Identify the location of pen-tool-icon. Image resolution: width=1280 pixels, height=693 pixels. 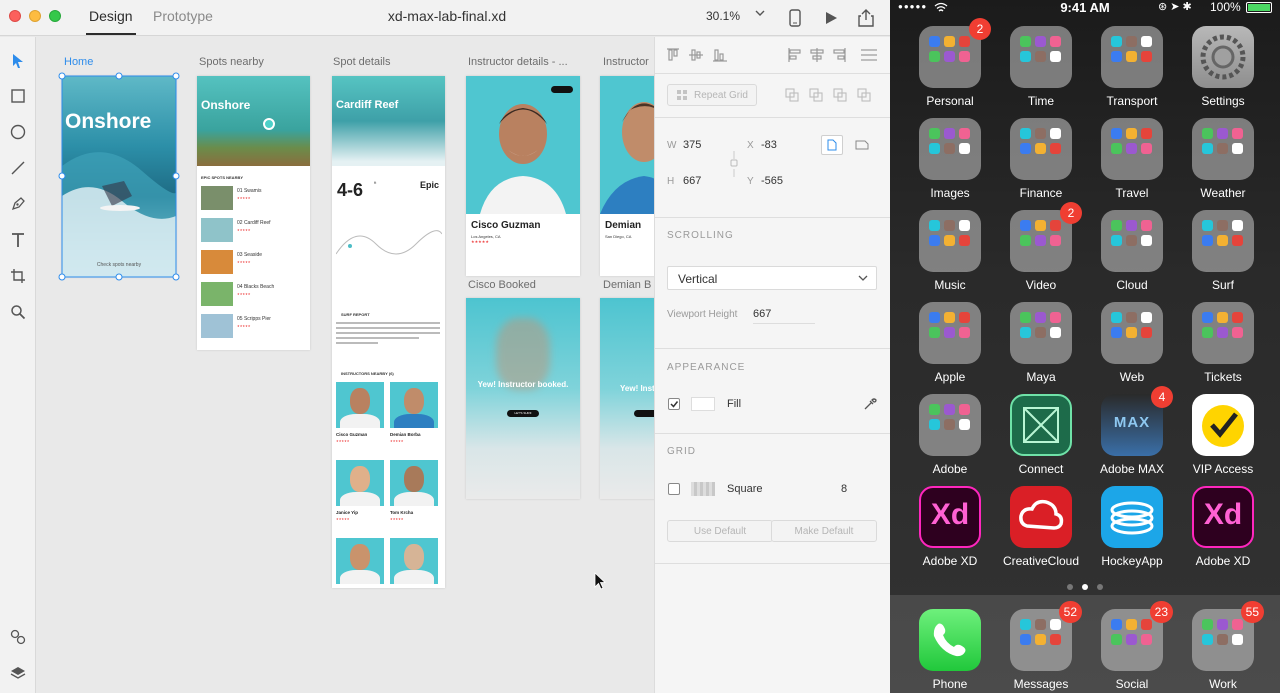
(18, 204).